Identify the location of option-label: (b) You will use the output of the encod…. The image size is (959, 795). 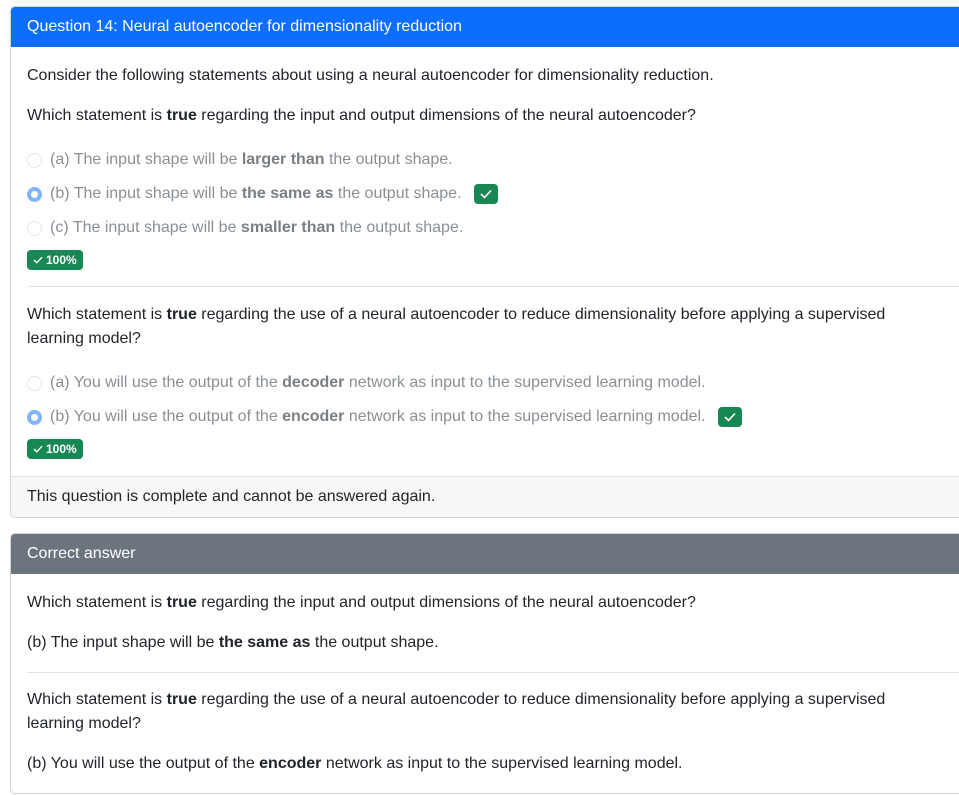
(378, 416).